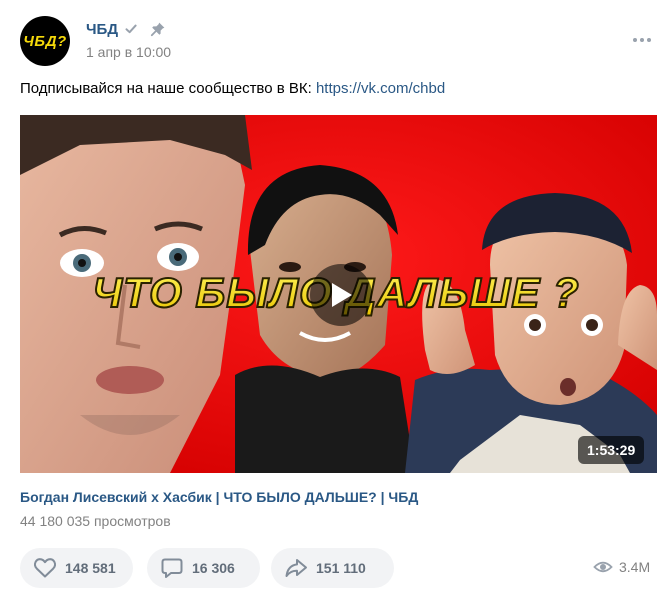  What do you see at coordinates (611, 450) in the screenshot?
I see `video-duration: 1:53:29` at bounding box center [611, 450].